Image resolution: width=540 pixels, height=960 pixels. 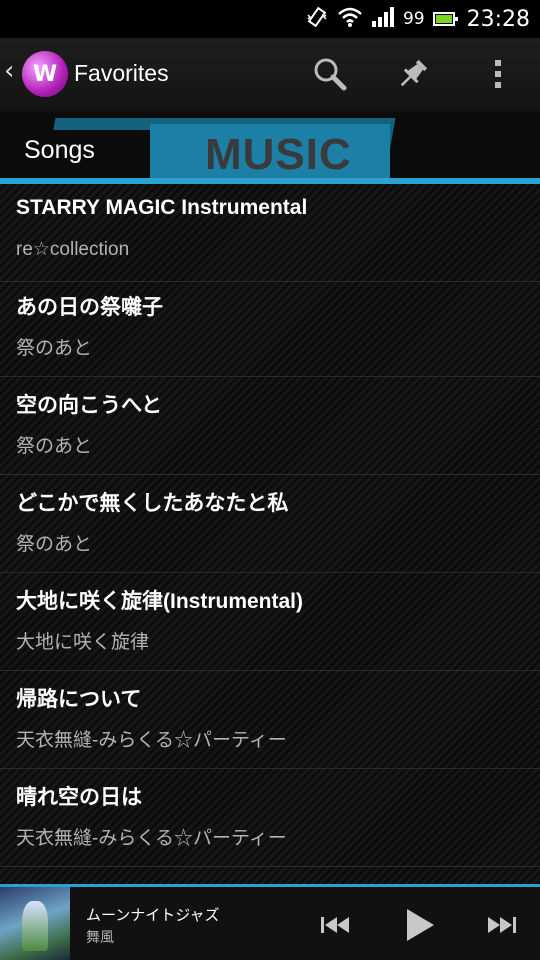 What do you see at coordinates (153, 915) in the screenshot?
I see `now-playing-title: ムーンナイトジャズ` at bounding box center [153, 915].